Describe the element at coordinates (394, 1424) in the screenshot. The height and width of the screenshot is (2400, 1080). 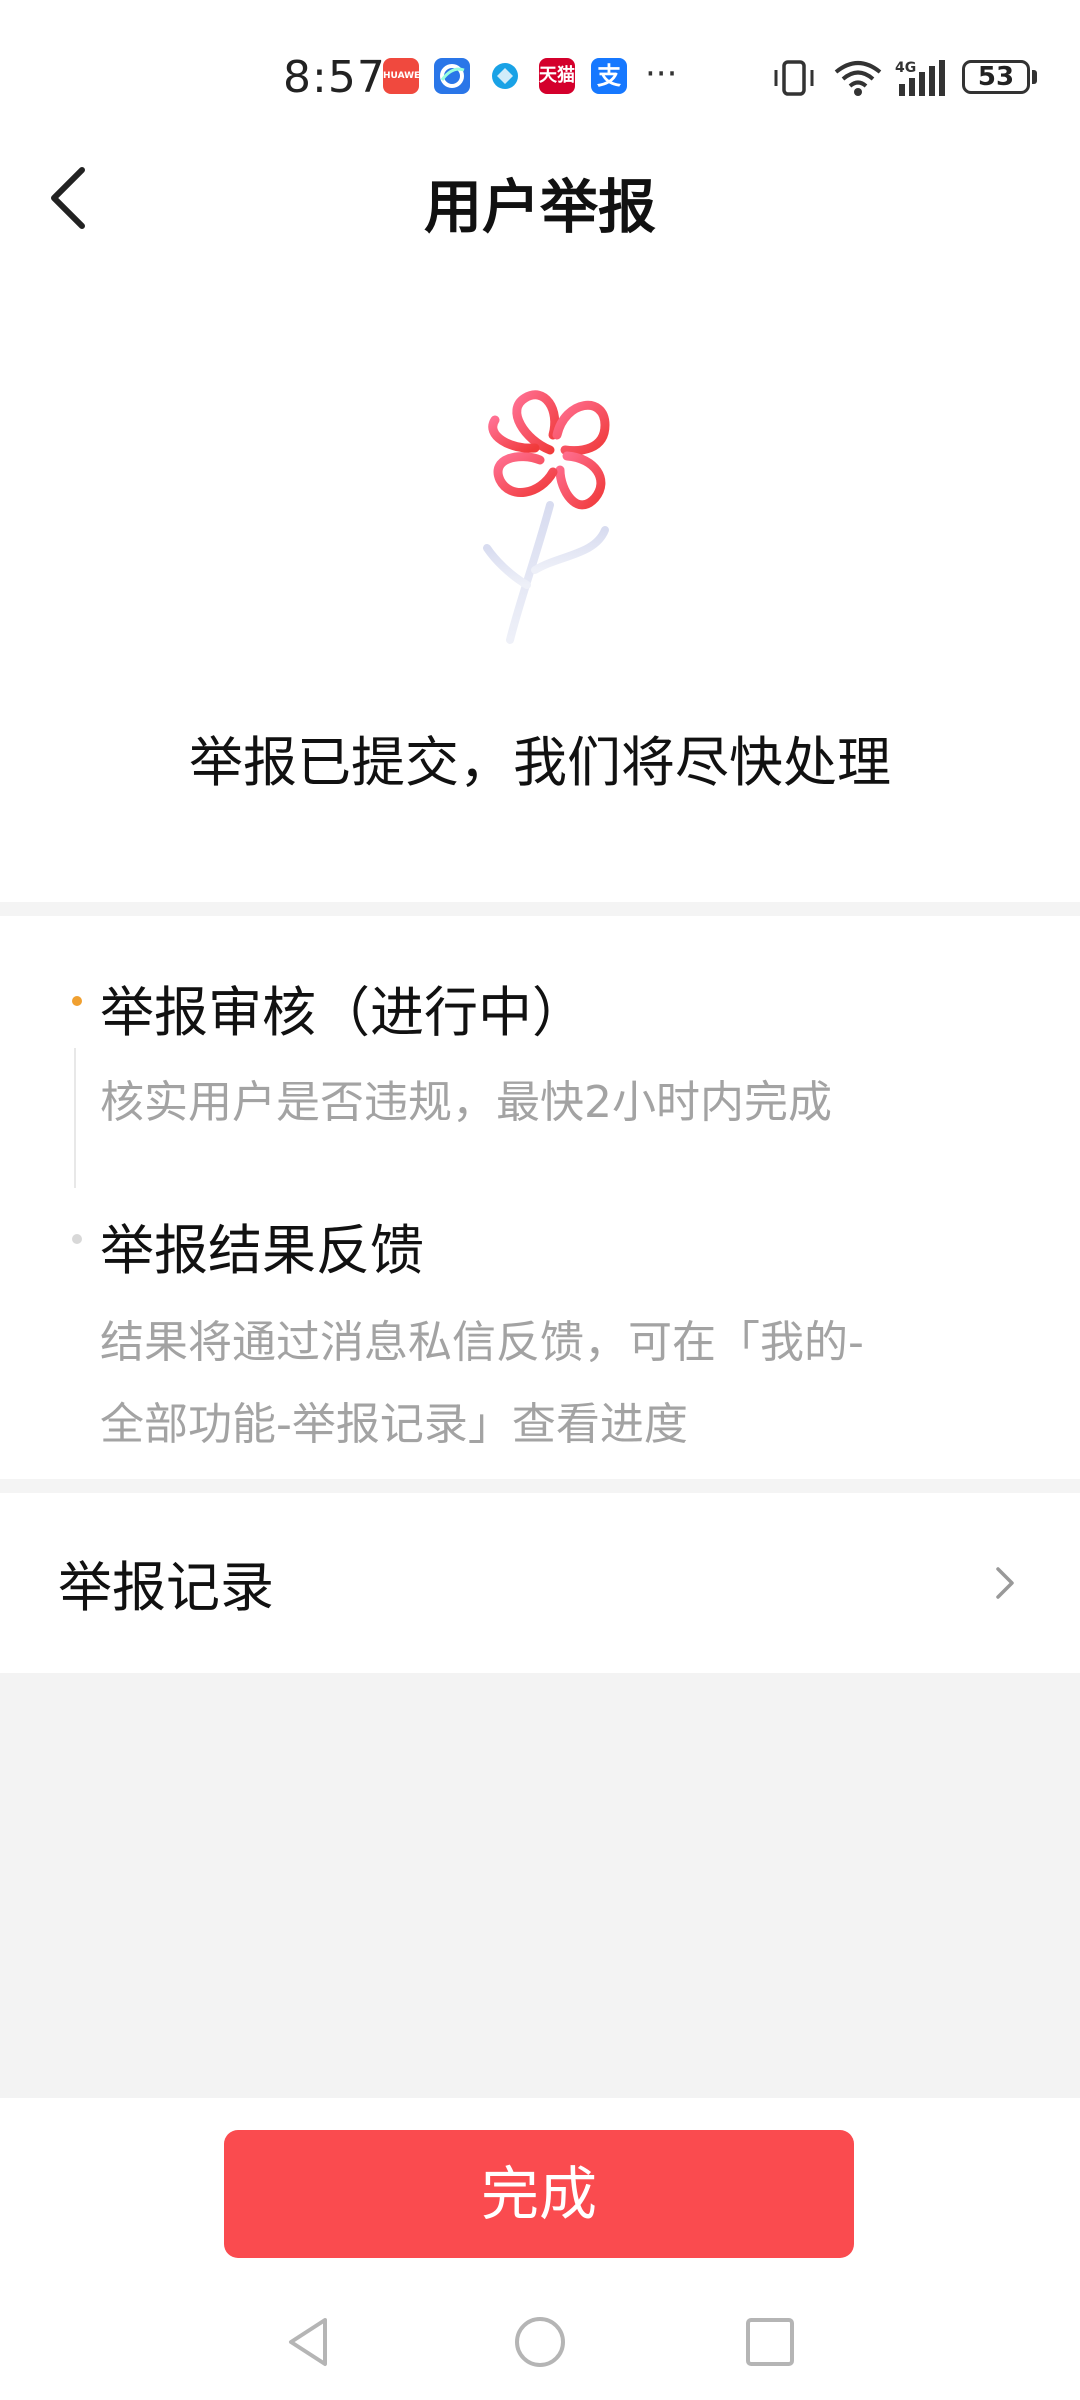
I see `step-feedback-desc-line2: 全部功能-举报记录」查看进度` at that location.